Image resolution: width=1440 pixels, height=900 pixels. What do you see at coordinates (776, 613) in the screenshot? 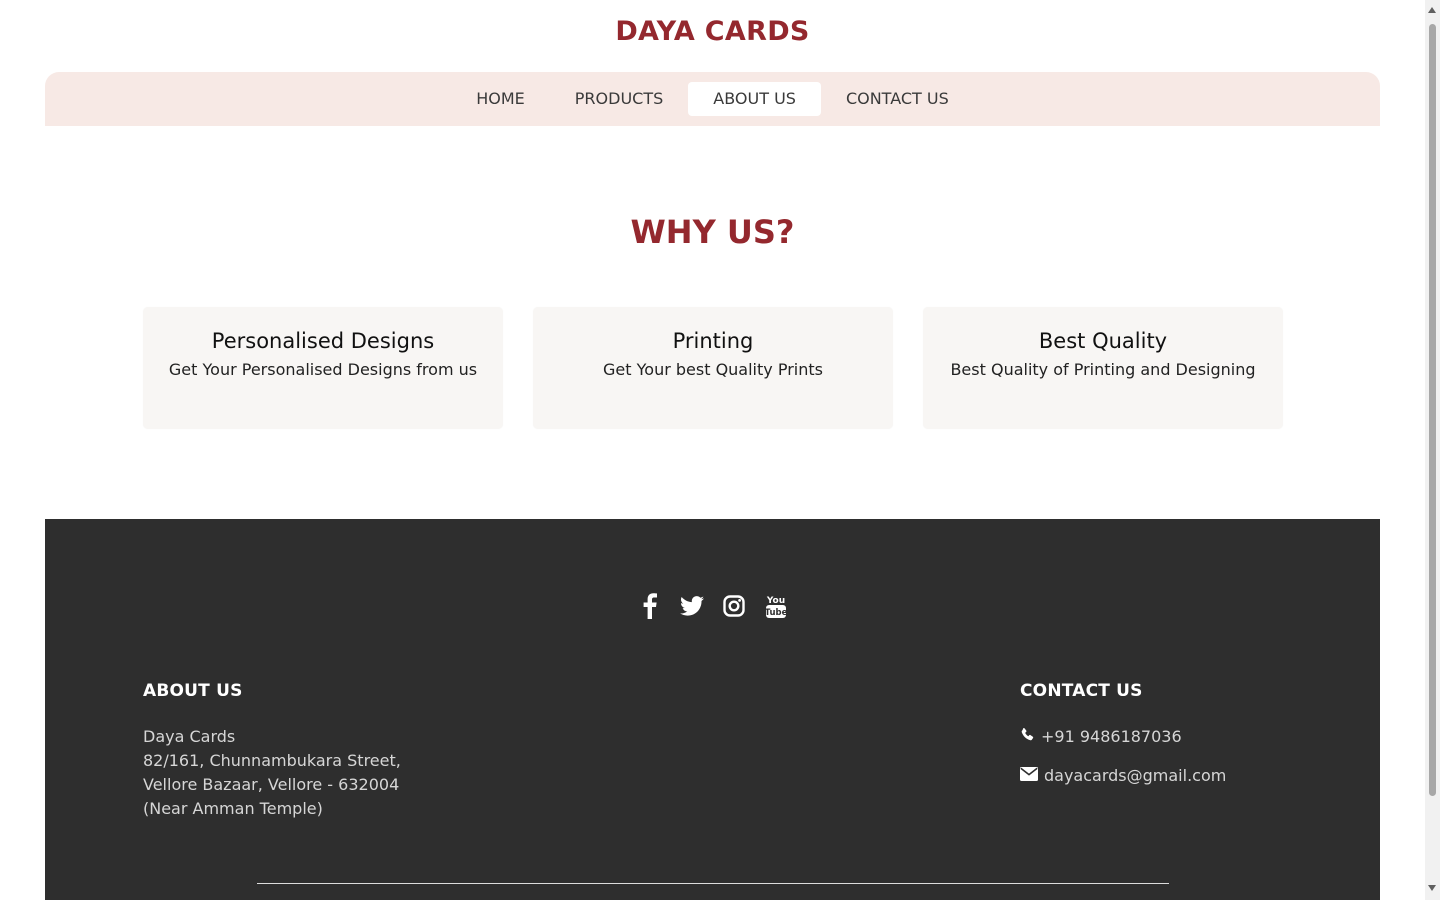
I see `svg-text: Tube` at bounding box center [776, 613].